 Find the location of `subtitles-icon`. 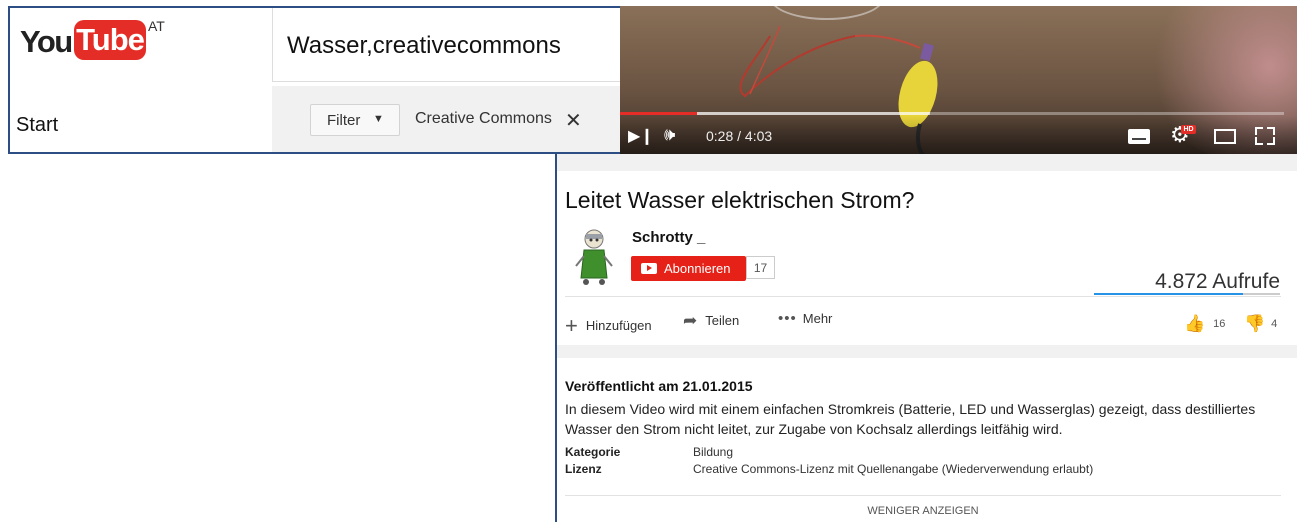

subtitles-icon is located at coordinates (1139, 136).